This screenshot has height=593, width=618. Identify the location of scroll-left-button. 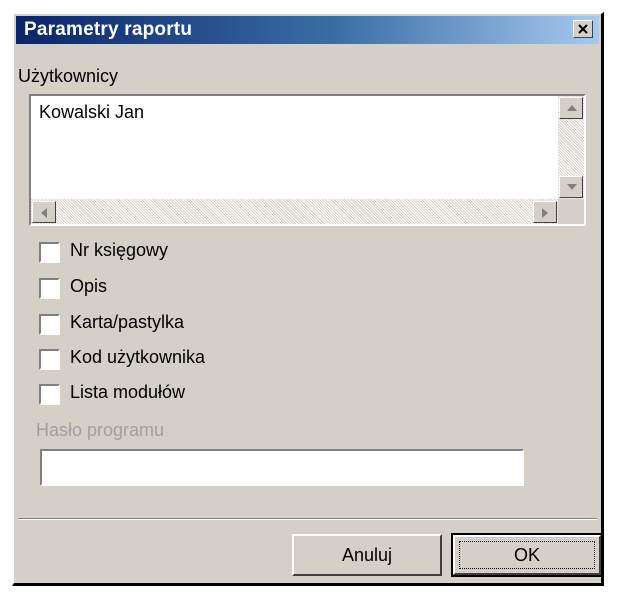
(44, 212).